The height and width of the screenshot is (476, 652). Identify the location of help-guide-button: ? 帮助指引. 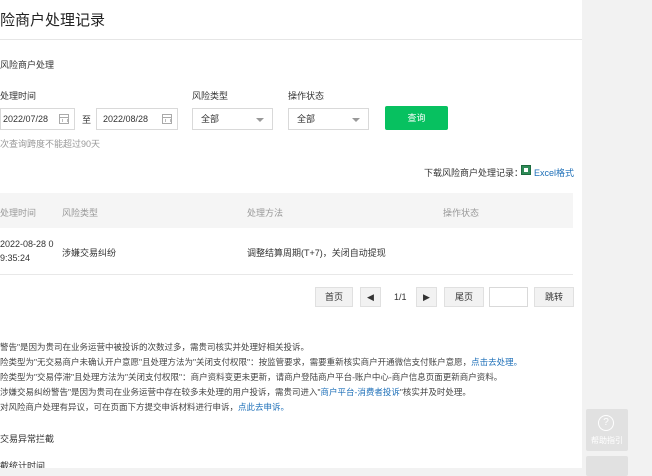
(607, 430).